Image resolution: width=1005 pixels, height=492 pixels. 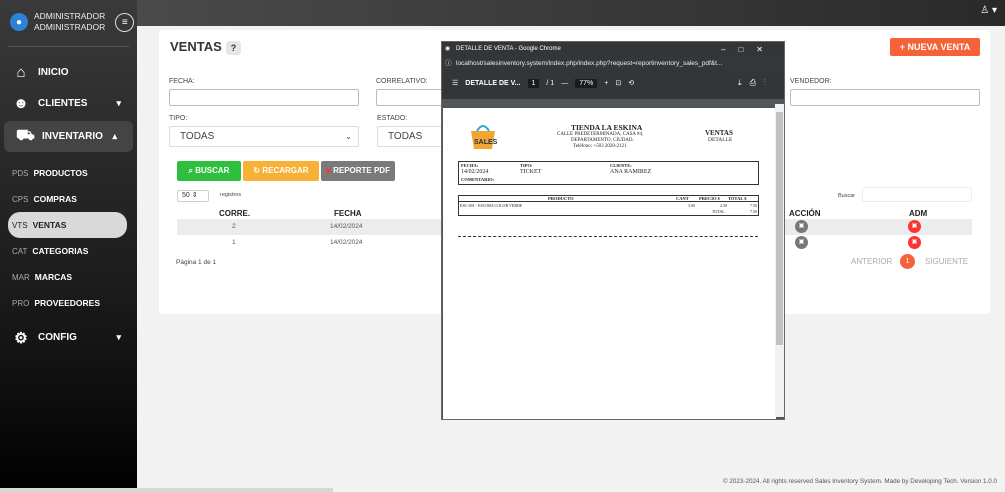 I want to click on sidebar-item-proveedores: PRO PROVEEDORES, so click(x=68, y=303).